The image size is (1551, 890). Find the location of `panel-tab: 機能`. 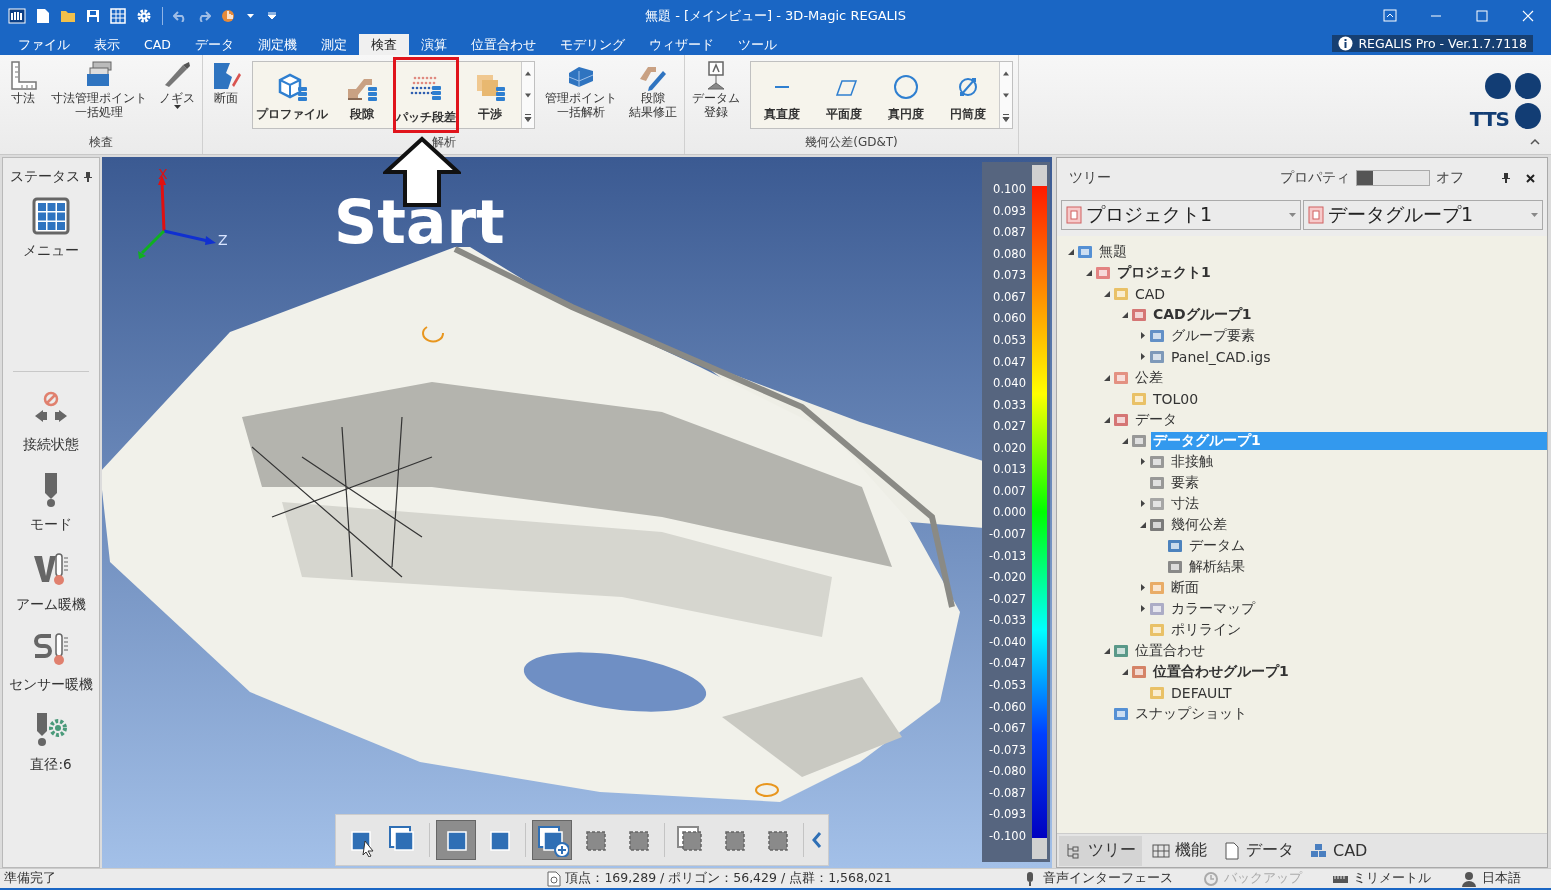

panel-tab: 機能 is located at coordinates (1179, 850).